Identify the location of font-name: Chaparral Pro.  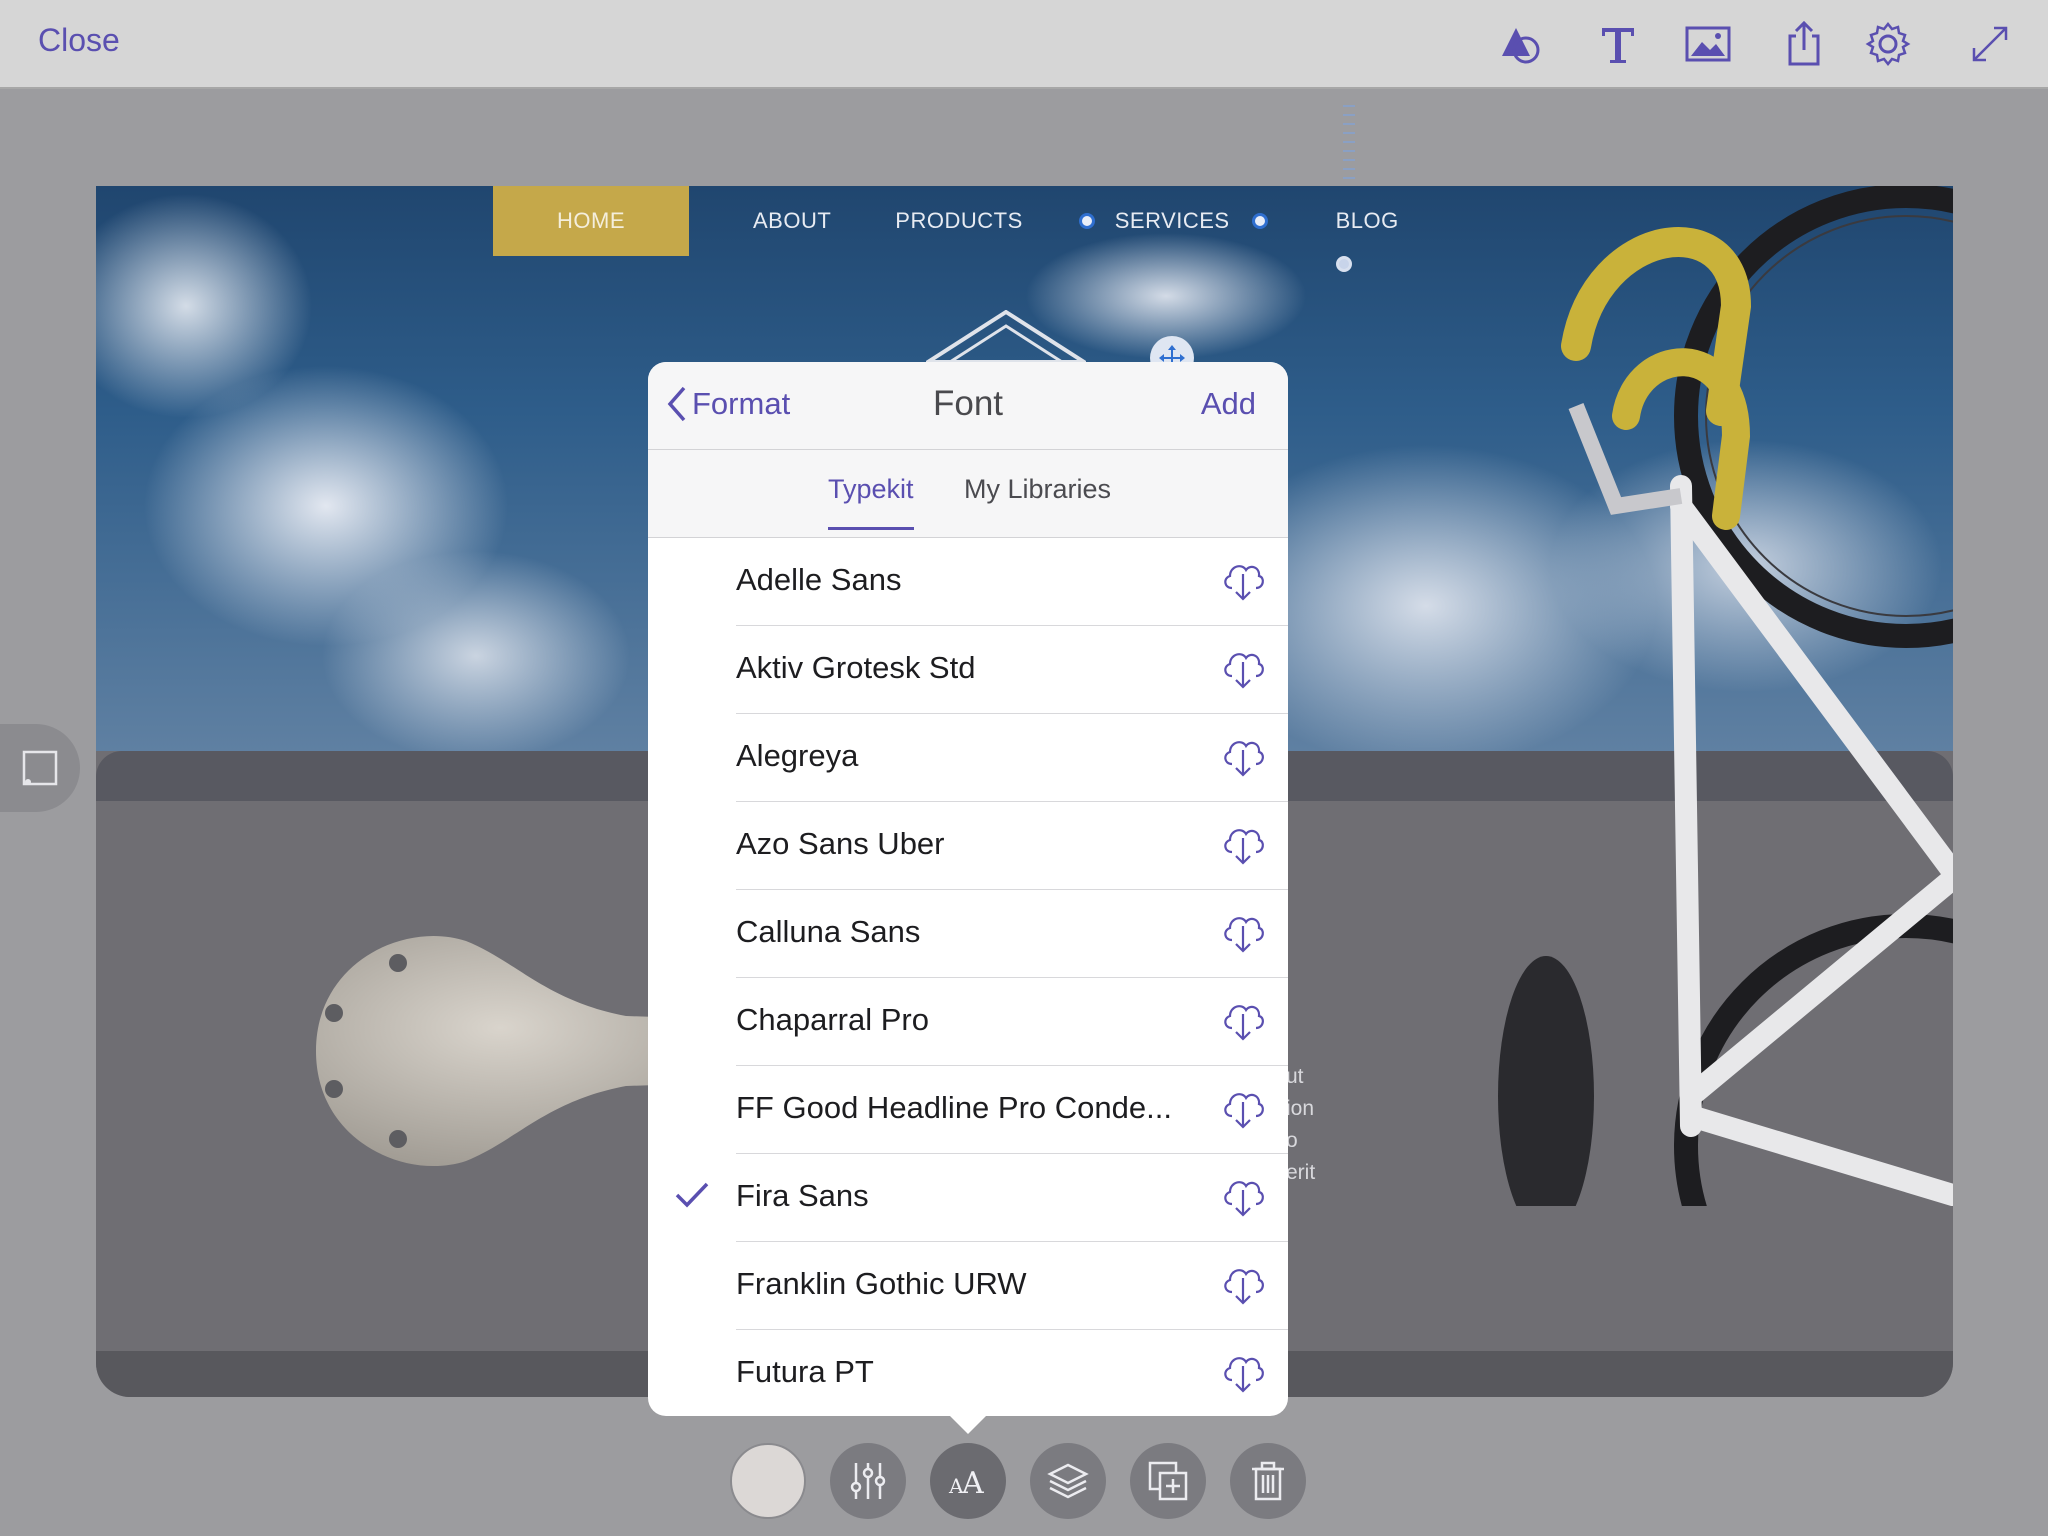
(832, 1019).